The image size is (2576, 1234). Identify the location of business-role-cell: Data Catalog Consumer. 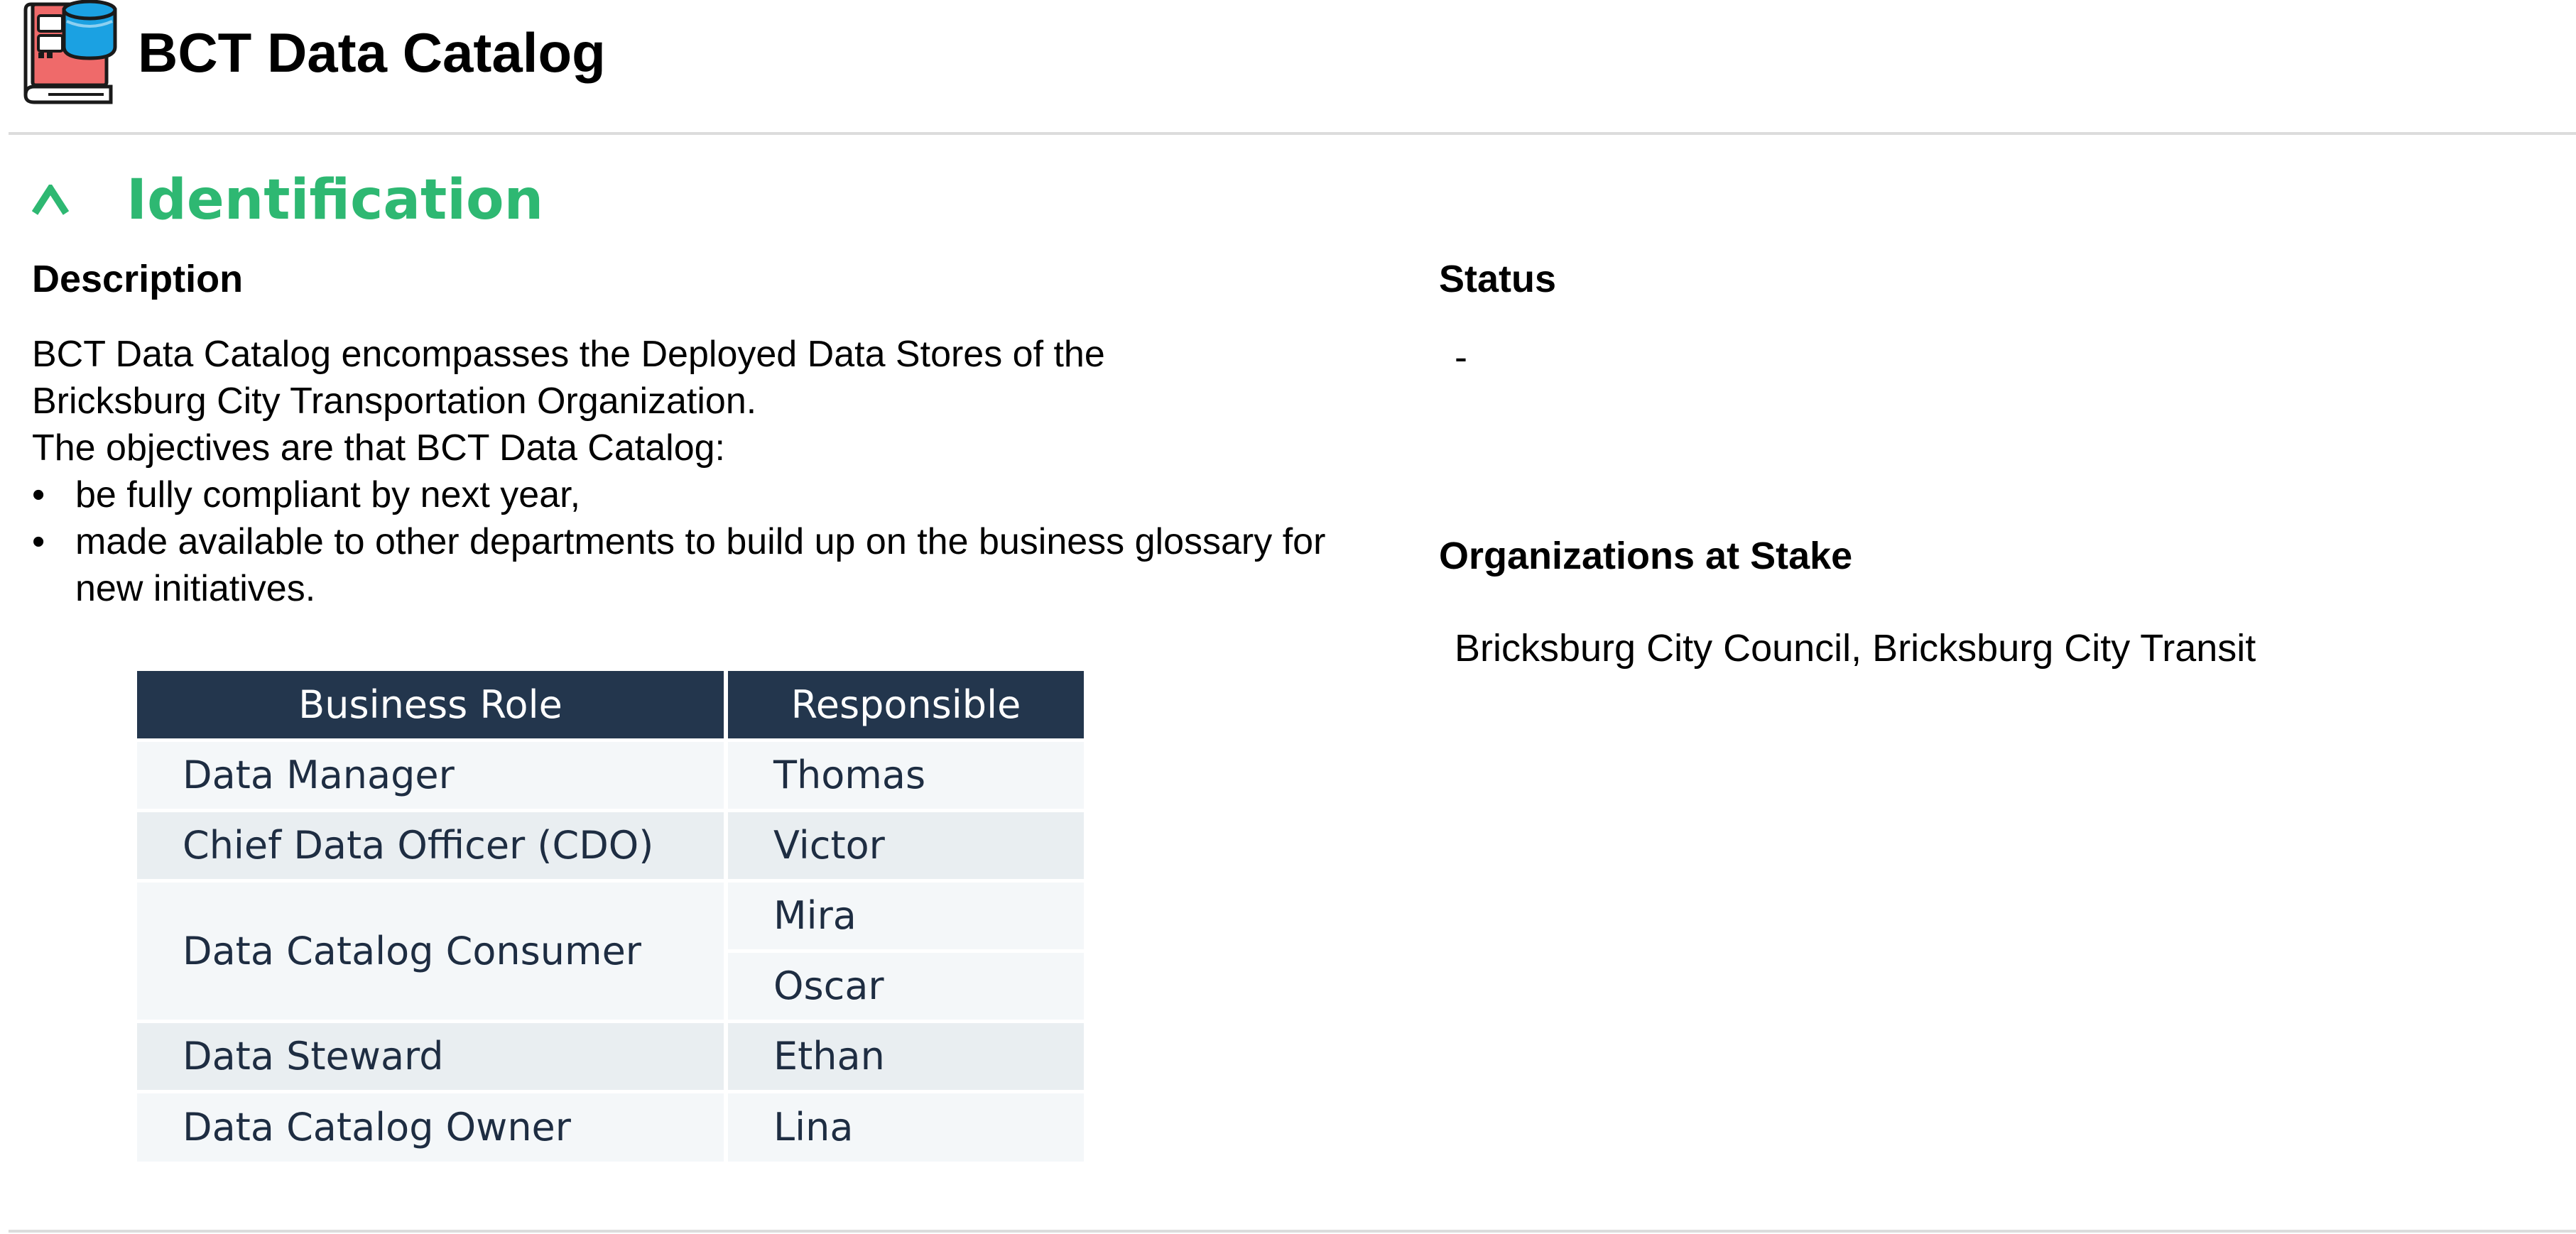
(432, 949).